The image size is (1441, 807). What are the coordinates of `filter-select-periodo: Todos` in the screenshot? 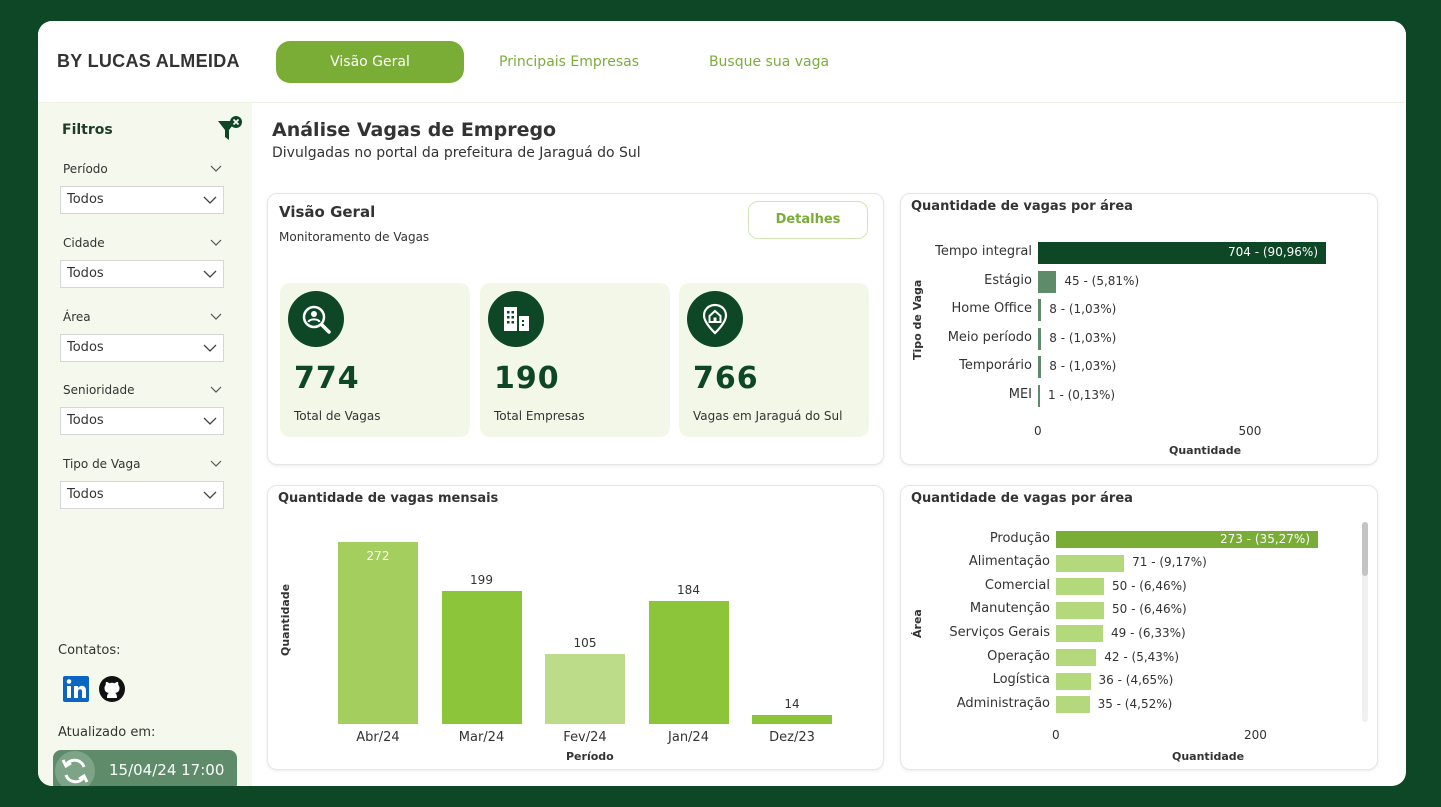 It's located at (142, 200).